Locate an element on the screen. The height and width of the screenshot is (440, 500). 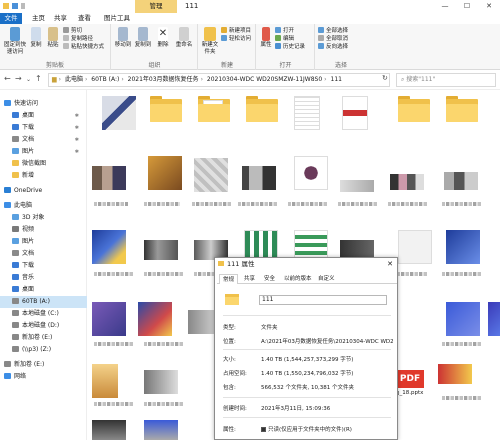
breadcrumb-item: 20210304-WDC WD20SMZW-11JW8S0 is located at coordinates (264, 79).